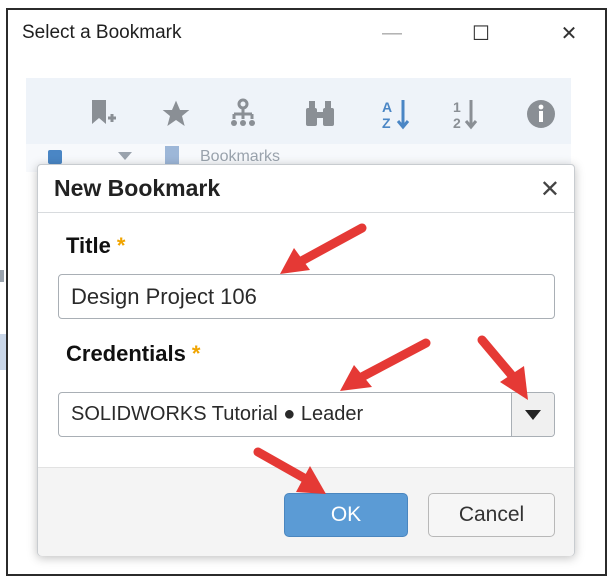 The width and height of the screenshot is (615, 584). Describe the element at coordinates (172, 155) in the screenshot. I see `bookmark-folder-icon` at that location.